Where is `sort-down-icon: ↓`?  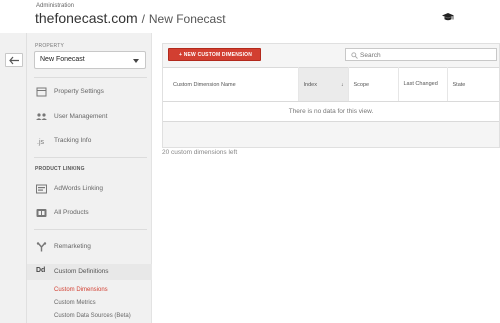 sort-down-icon: ↓ is located at coordinates (342, 84).